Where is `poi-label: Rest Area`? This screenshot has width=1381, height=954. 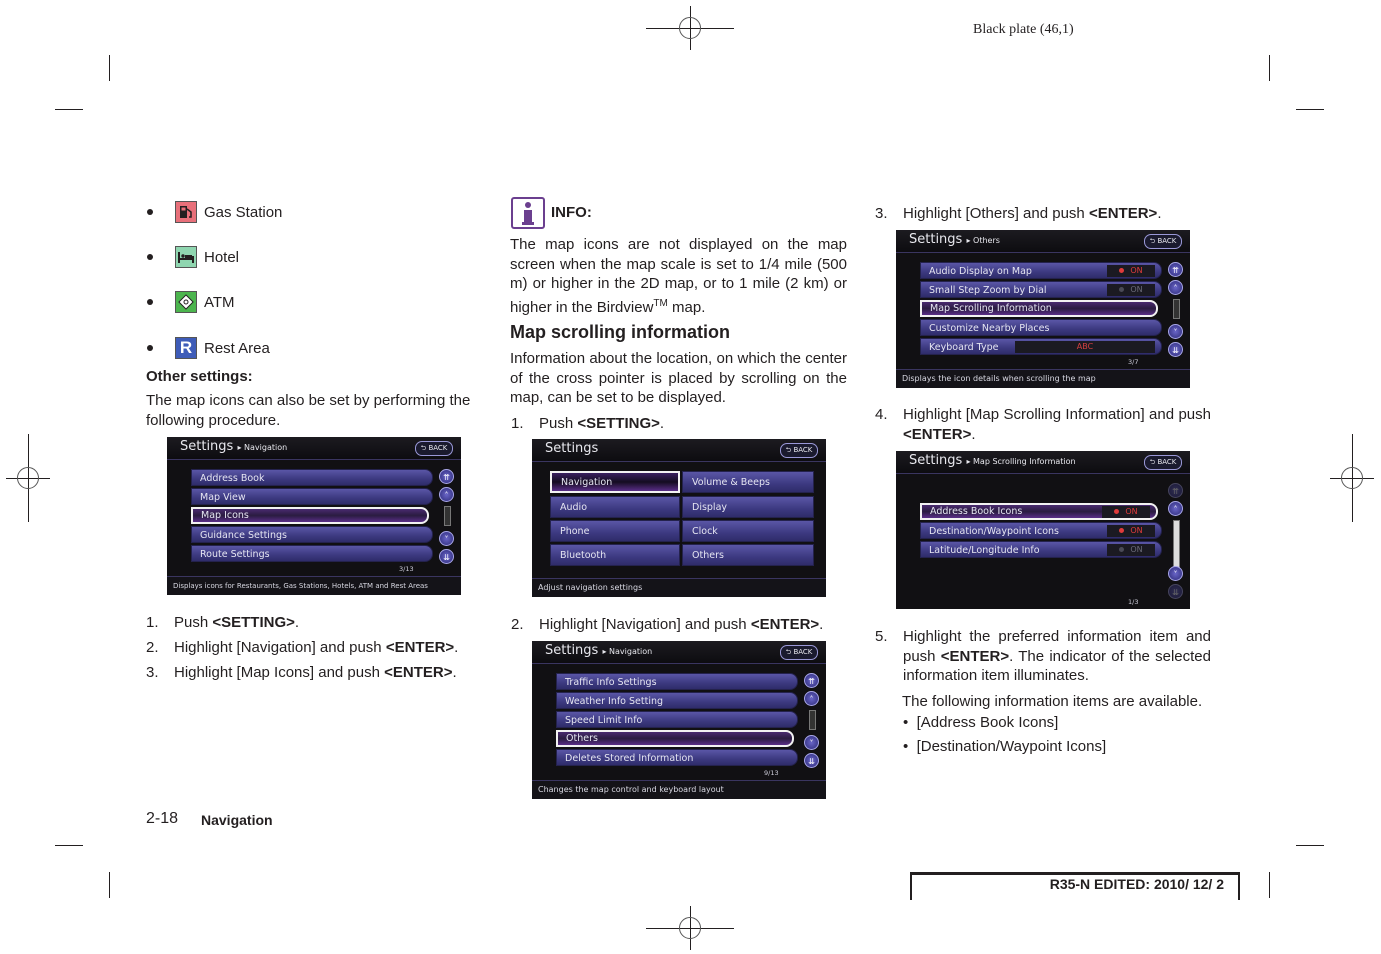
poi-label: Rest Area is located at coordinates (237, 348).